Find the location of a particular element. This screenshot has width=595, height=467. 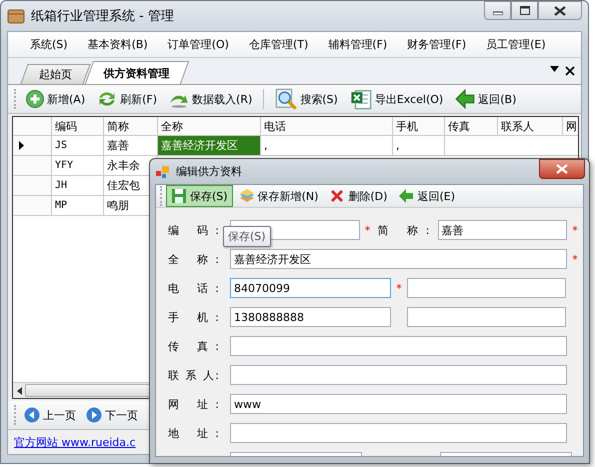

field-label: 地 址: is located at coordinates (194, 433).